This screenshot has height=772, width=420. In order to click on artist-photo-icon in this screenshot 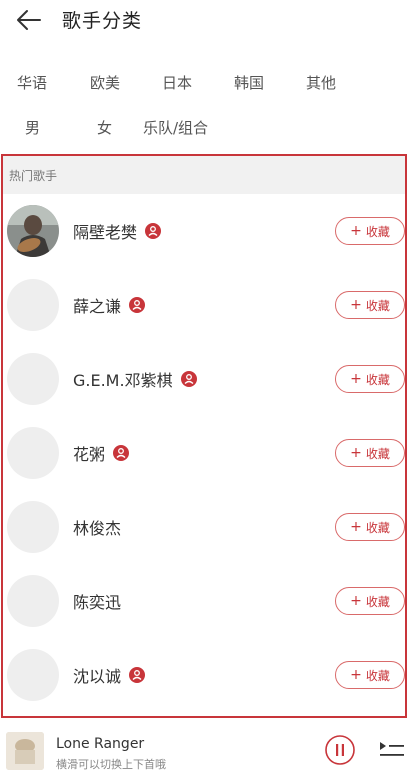, I will do `click(33, 231)`.